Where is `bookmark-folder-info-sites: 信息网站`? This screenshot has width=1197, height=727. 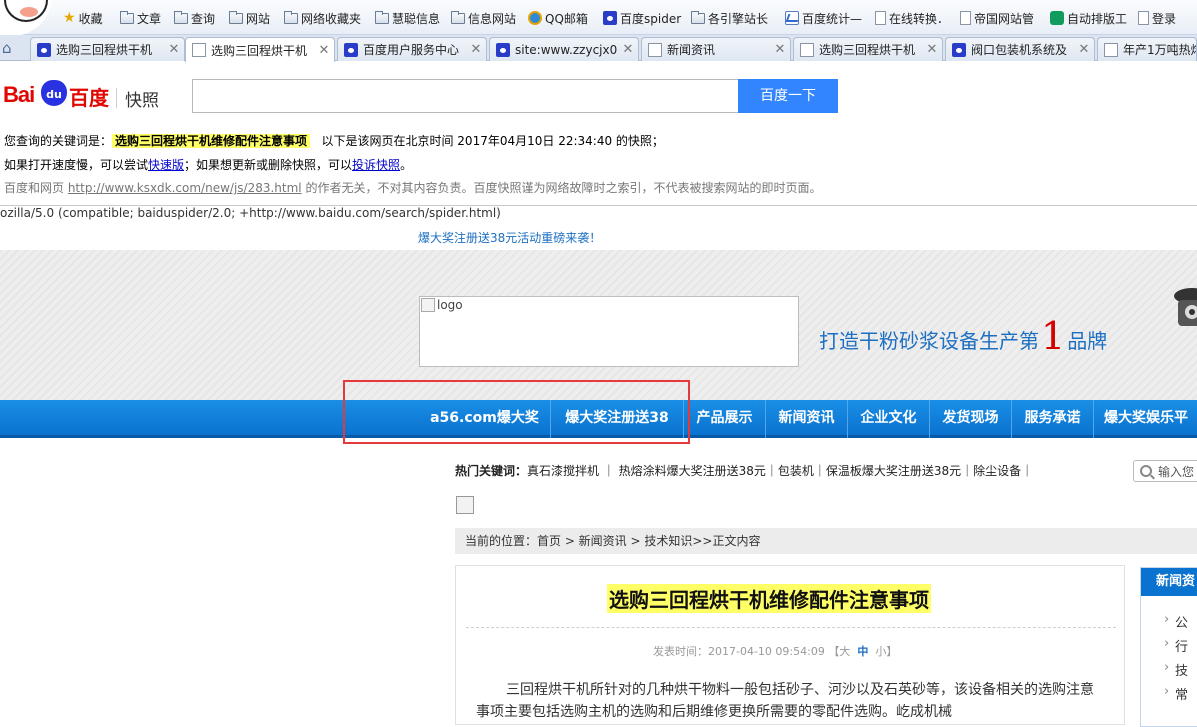
bookmark-folder-info-sites: 信息网站 is located at coordinates (483, 18).